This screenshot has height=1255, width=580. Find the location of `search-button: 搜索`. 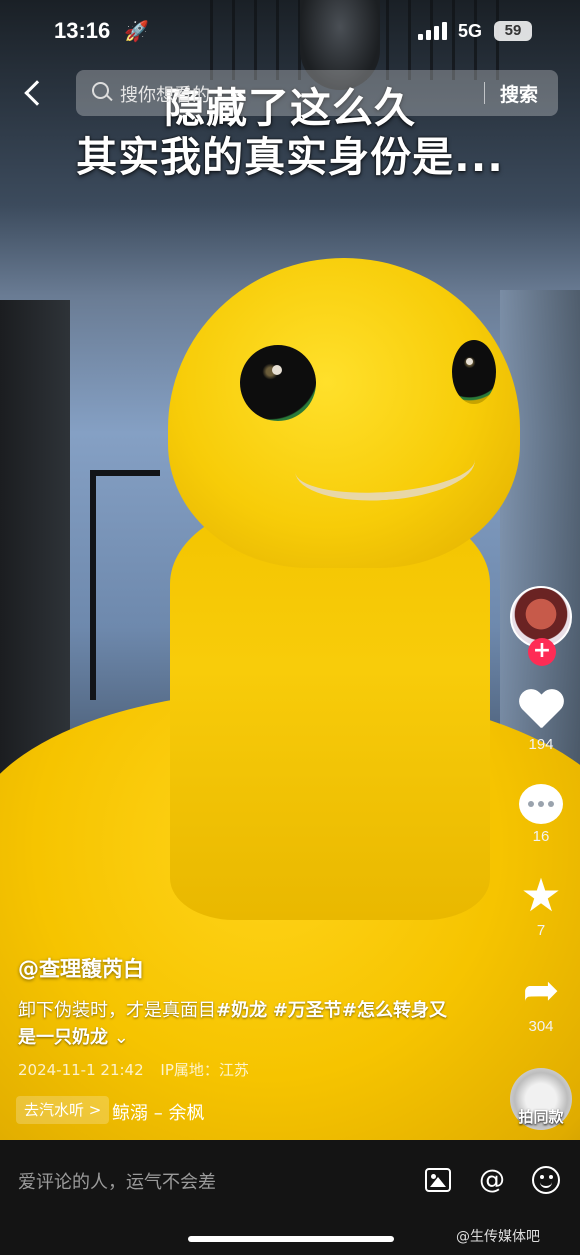

search-button: 搜索 is located at coordinates (519, 93).